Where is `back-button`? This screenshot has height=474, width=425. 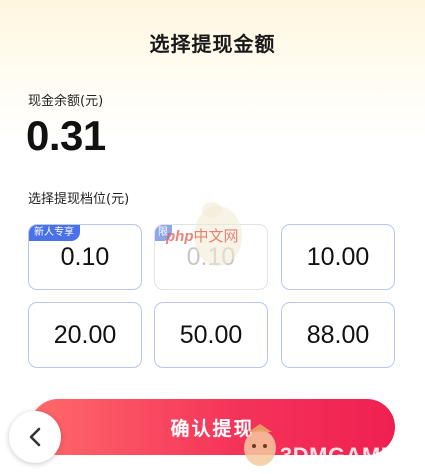 back-button is located at coordinates (35, 437).